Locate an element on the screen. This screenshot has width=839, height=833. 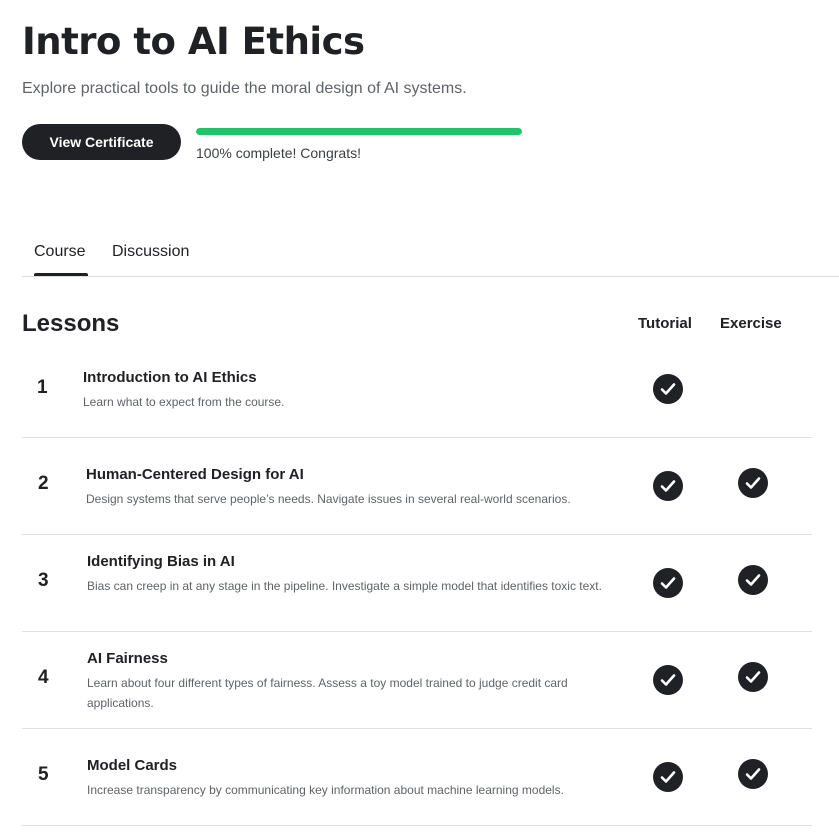
lesson-title: Identifying Bias in AI is located at coordinates (161, 562).